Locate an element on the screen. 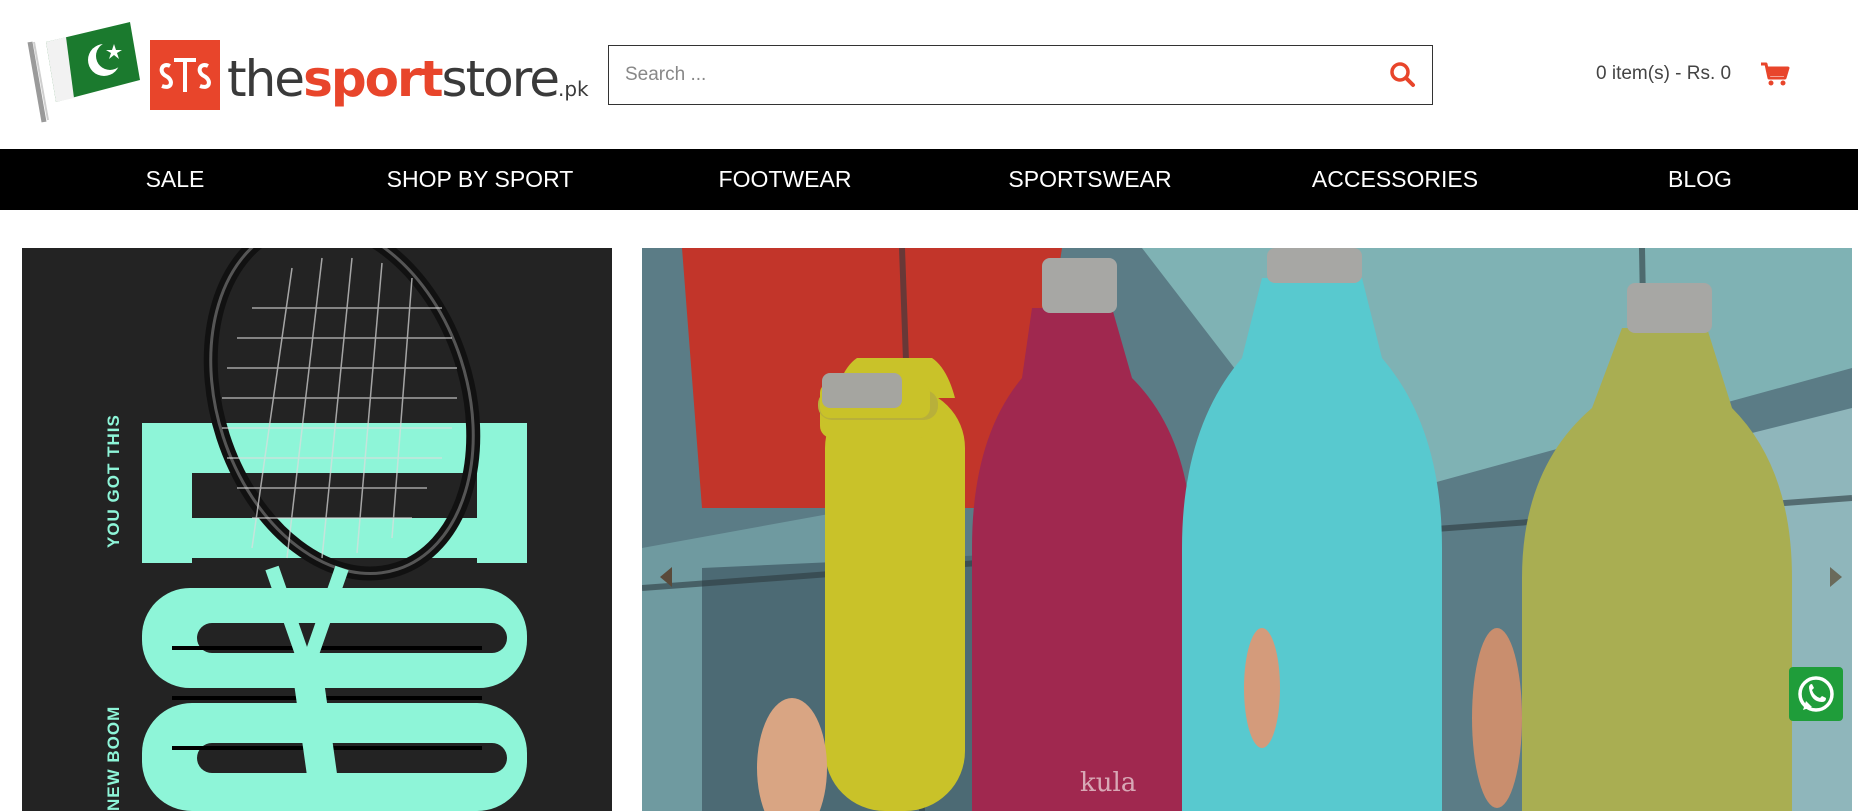  logo-word-sport: sport is located at coordinates (373, 79).